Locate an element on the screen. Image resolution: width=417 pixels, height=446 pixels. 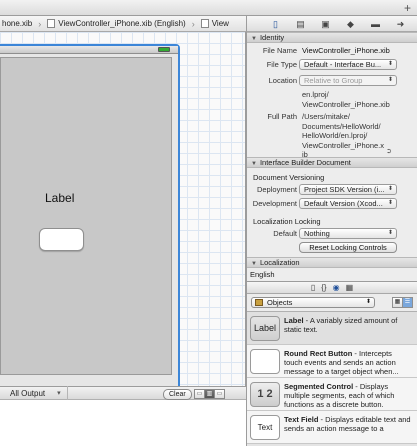
clear-button: Clear is located at coordinates (177, 394).